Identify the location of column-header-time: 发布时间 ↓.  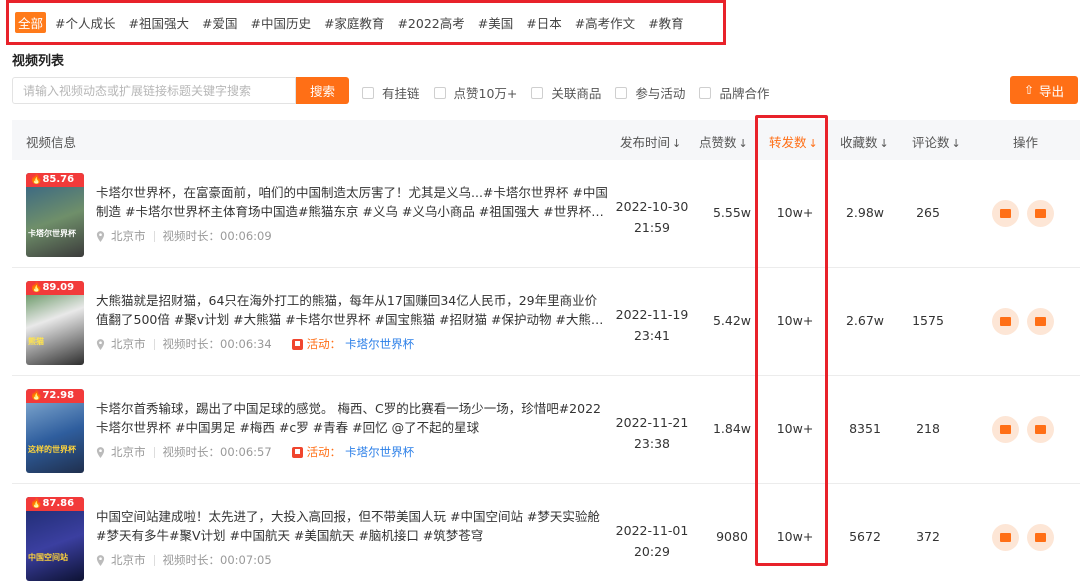
(650, 141).